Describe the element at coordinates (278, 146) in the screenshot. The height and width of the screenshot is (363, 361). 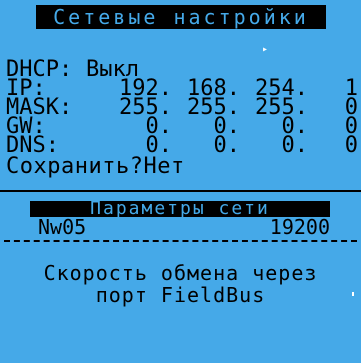
I see `dns-octet-3: 0.` at that location.